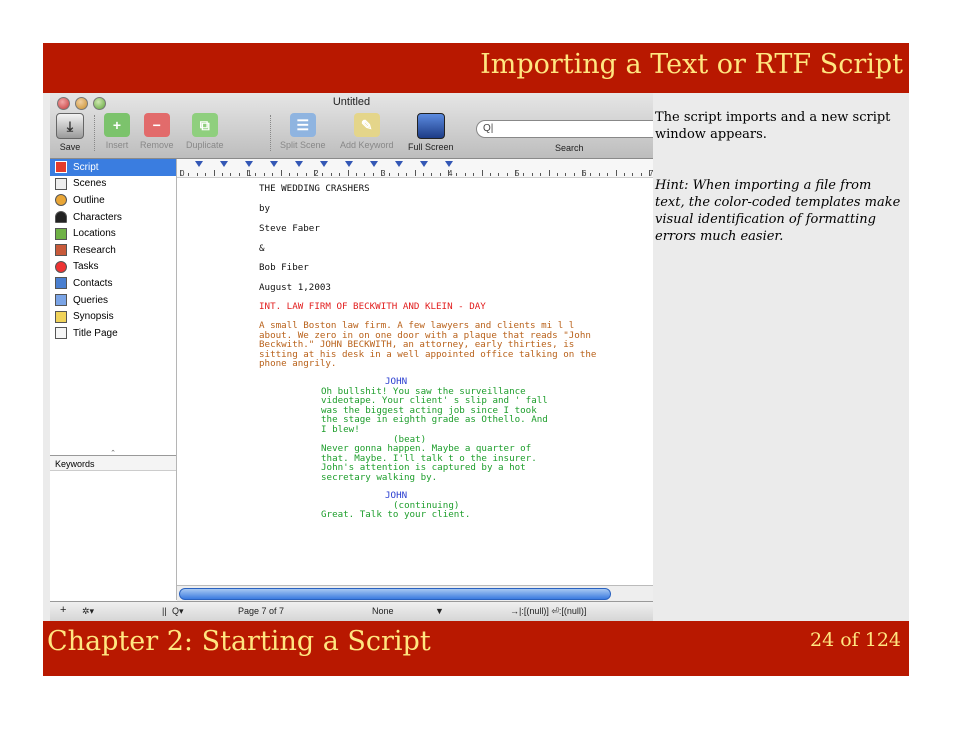  What do you see at coordinates (439, 611) in the screenshot?
I see `chevron-down-icon: ▼` at bounding box center [439, 611].